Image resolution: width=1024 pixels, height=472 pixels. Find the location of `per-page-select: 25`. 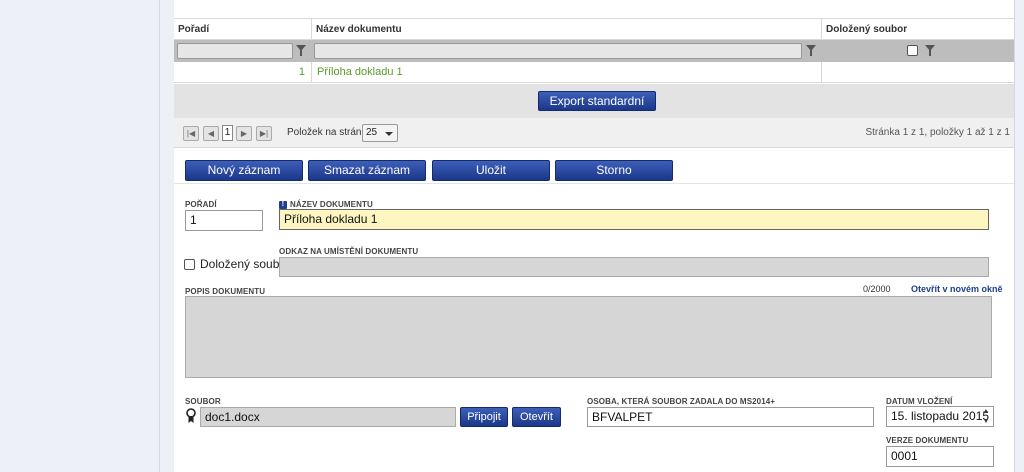

per-page-select: 25 is located at coordinates (380, 133).